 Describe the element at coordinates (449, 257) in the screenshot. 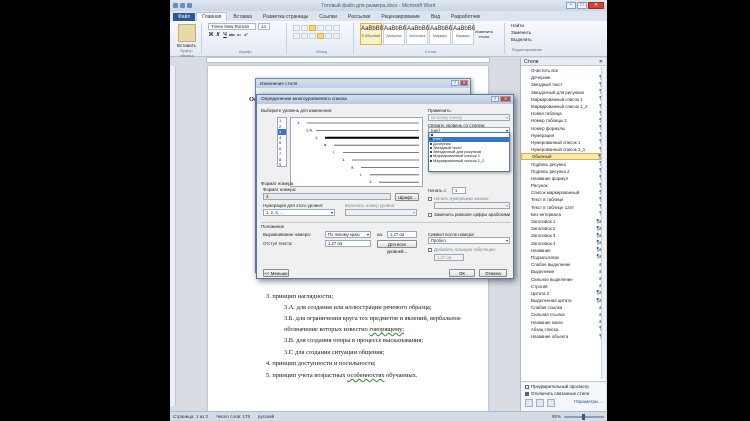

I see `tab-input: 1,27 см` at that location.